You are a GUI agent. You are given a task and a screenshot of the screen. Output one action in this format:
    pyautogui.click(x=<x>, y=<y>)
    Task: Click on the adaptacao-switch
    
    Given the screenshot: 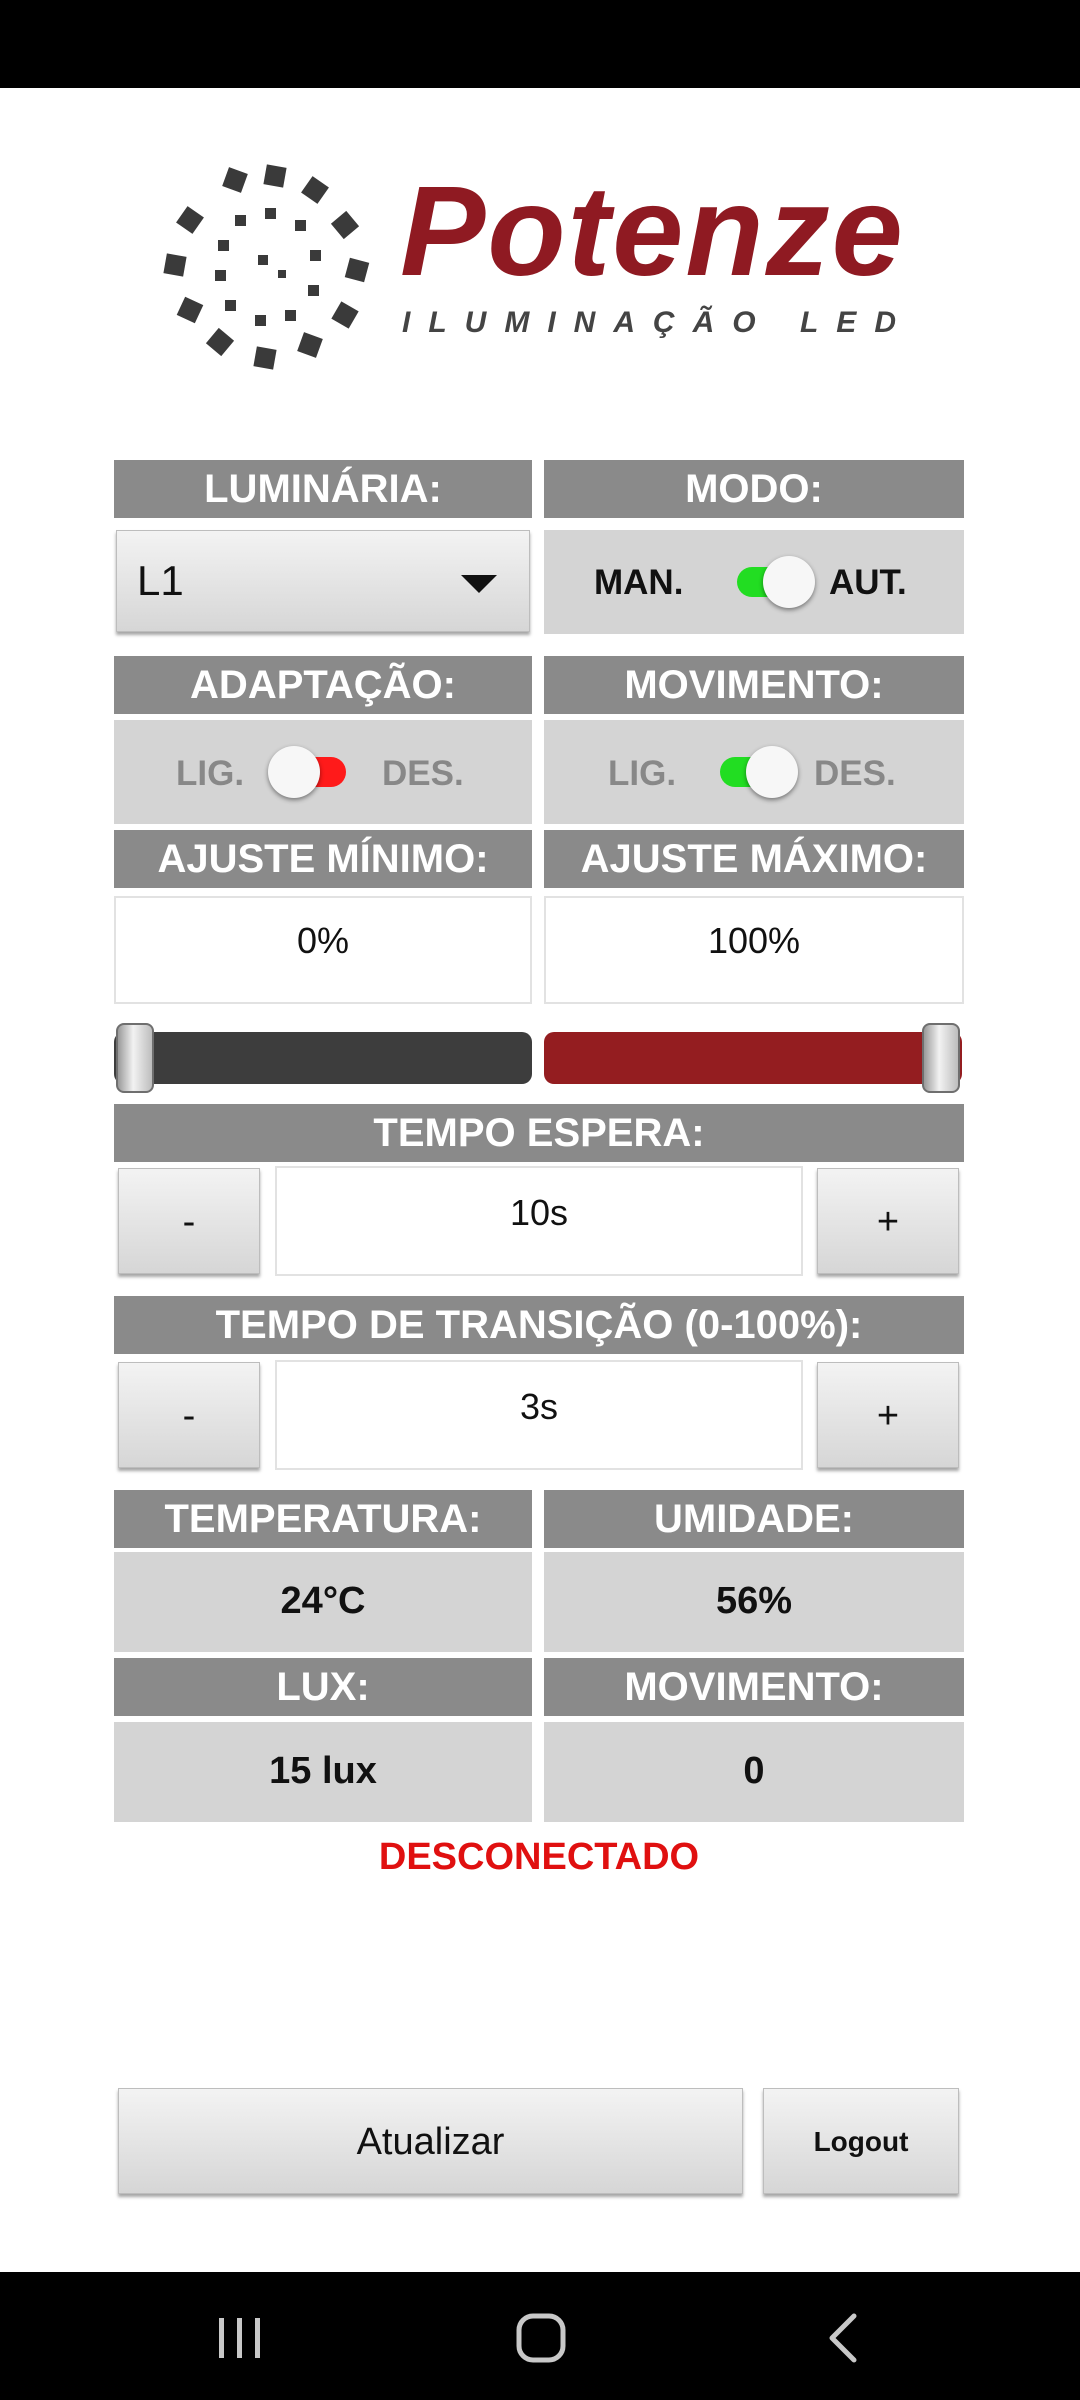 What is the action you would take?
    pyautogui.click(x=309, y=772)
    